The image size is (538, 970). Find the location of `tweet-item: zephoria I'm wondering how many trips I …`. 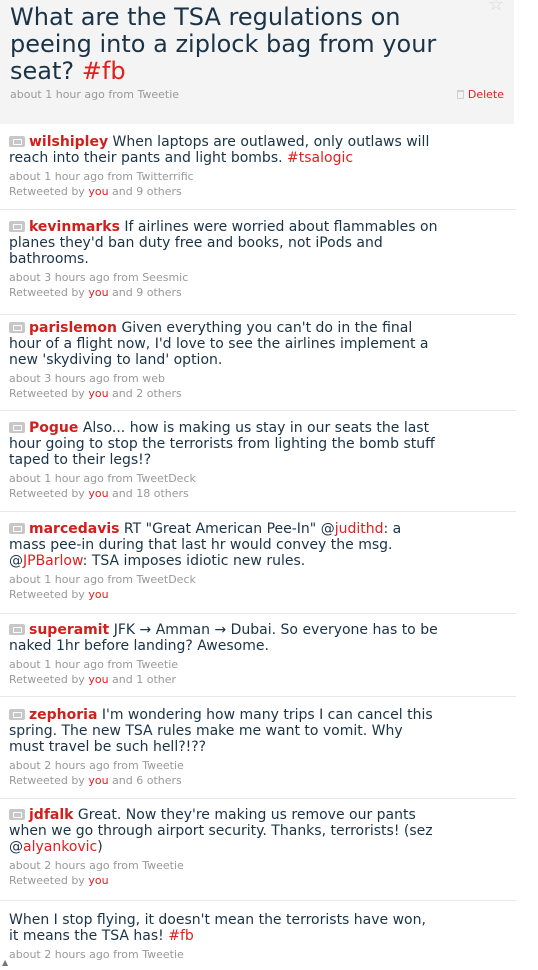

tweet-item: zephoria I'm wondering how many trips I … is located at coordinates (258, 753).